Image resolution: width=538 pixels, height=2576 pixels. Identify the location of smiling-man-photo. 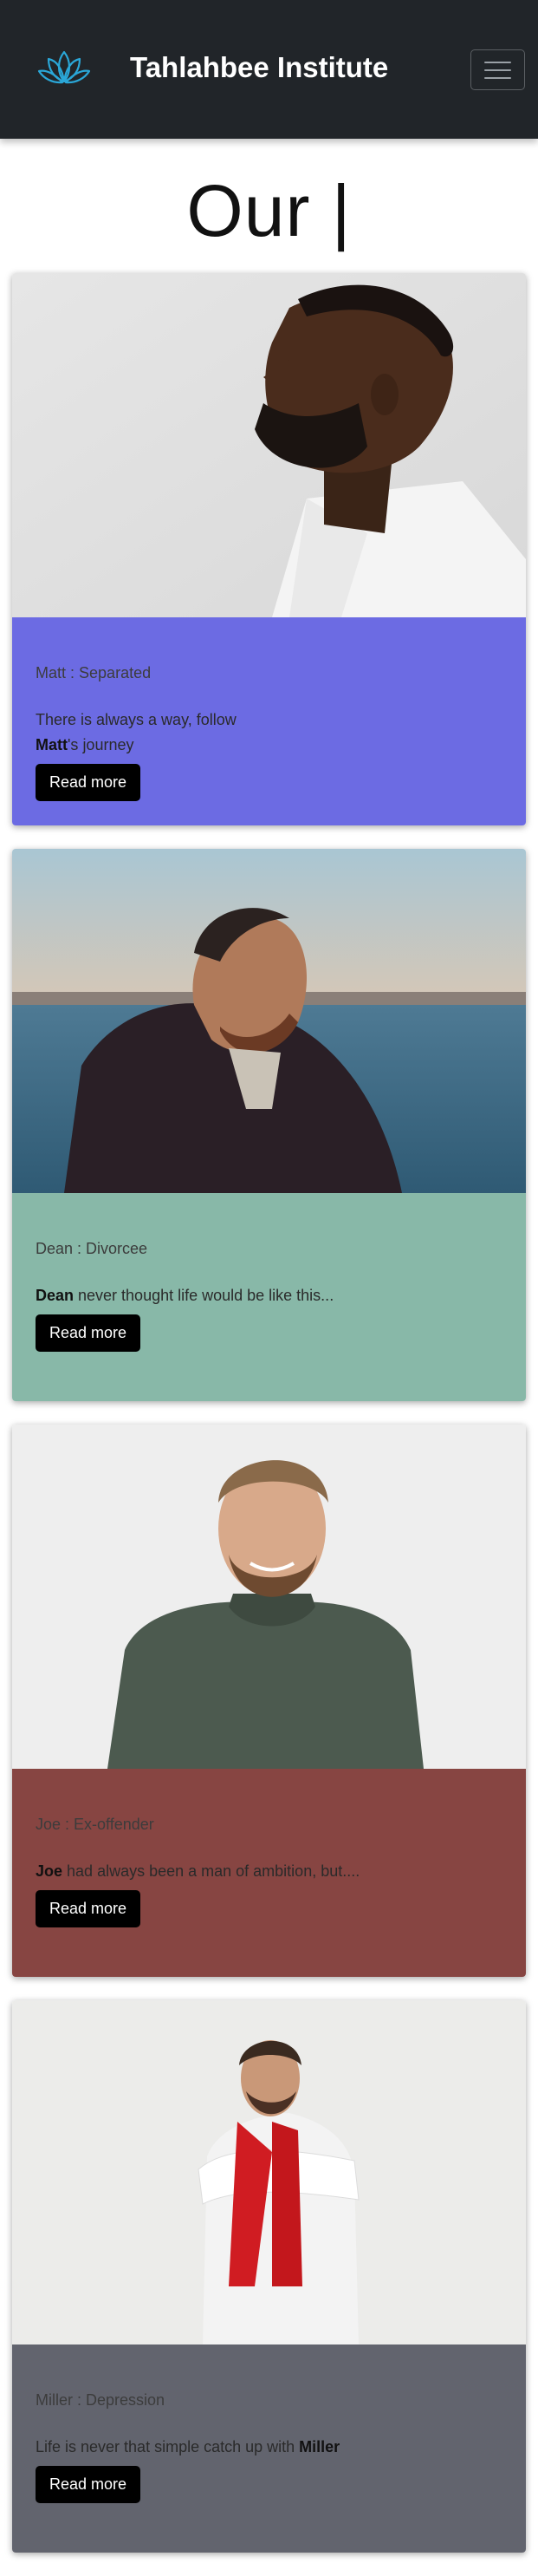
(269, 1597).